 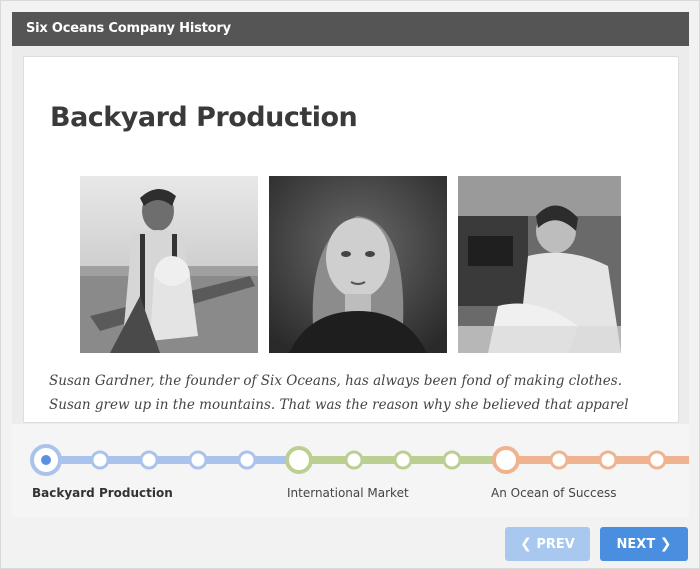 What do you see at coordinates (555, 544) in the screenshot?
I see `prev-button-label: PREV` at bounding box center [555, 544].